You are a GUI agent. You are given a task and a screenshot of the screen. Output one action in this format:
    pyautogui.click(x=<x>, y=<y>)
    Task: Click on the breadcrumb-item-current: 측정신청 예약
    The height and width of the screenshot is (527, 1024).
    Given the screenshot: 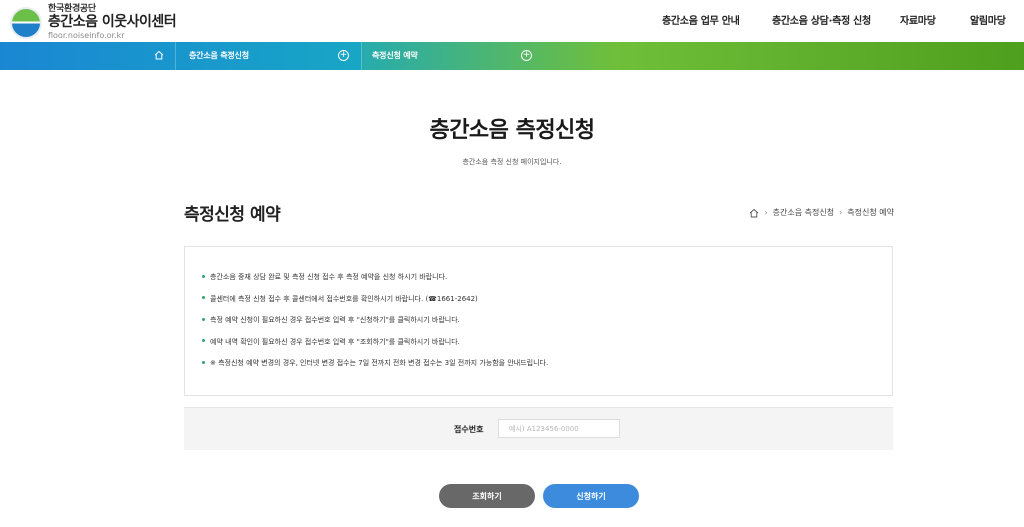 What is the action you would take?
    pyautogui.click(x=870, y=212)
    